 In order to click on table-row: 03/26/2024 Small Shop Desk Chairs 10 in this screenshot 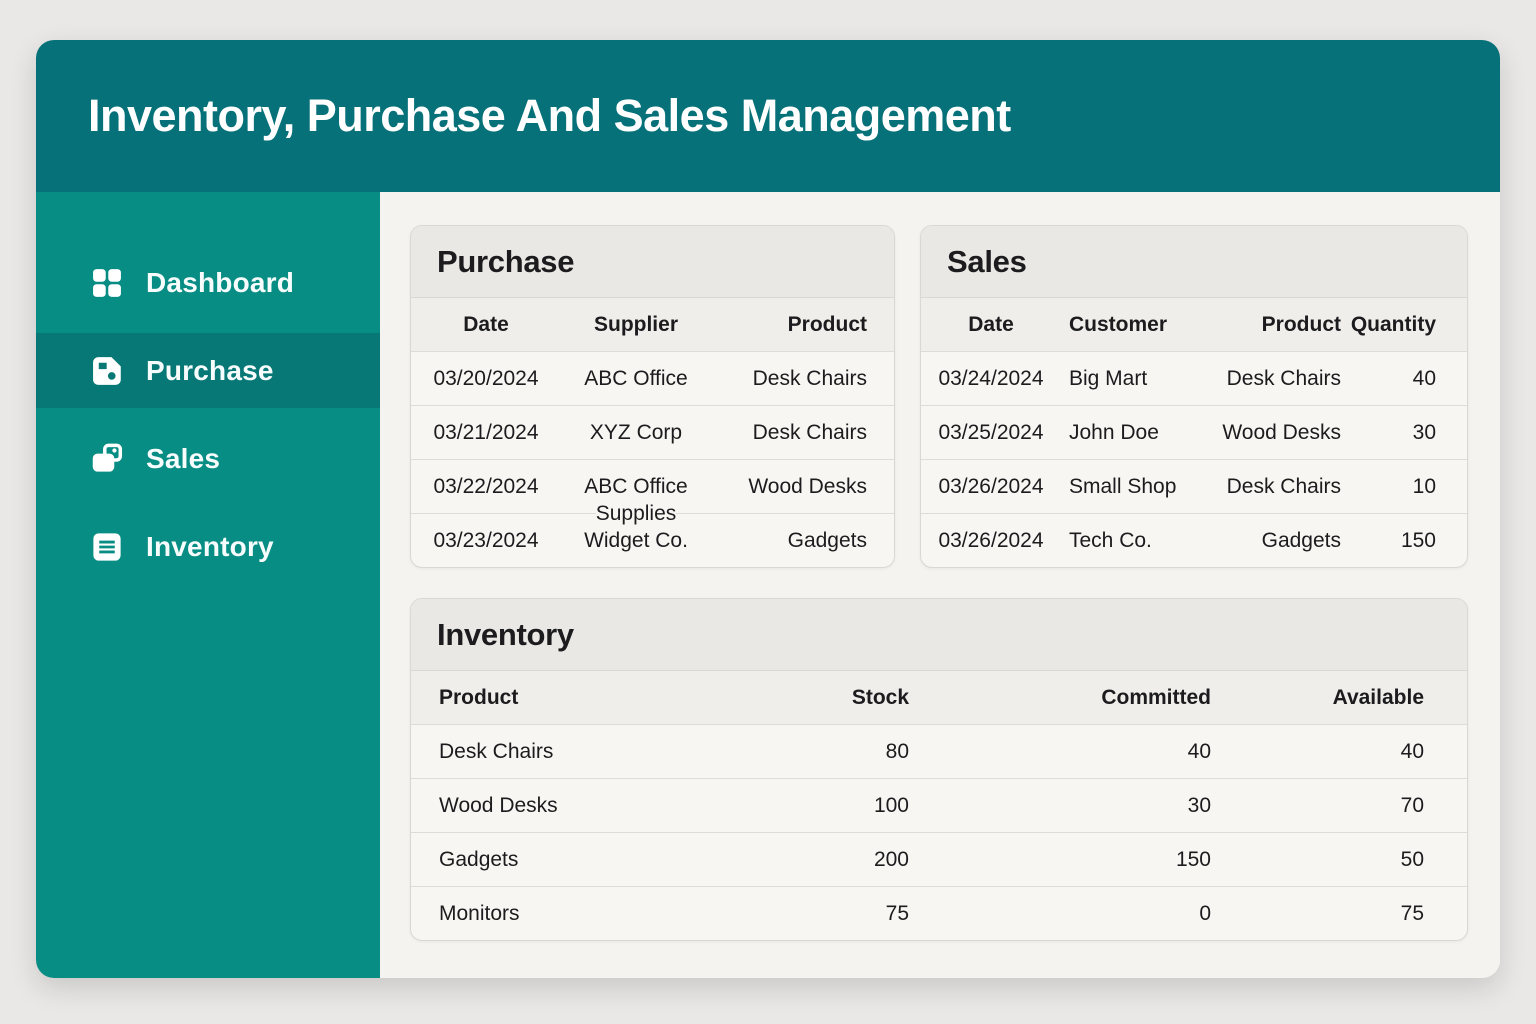, I will do `click(1194, 486)`.